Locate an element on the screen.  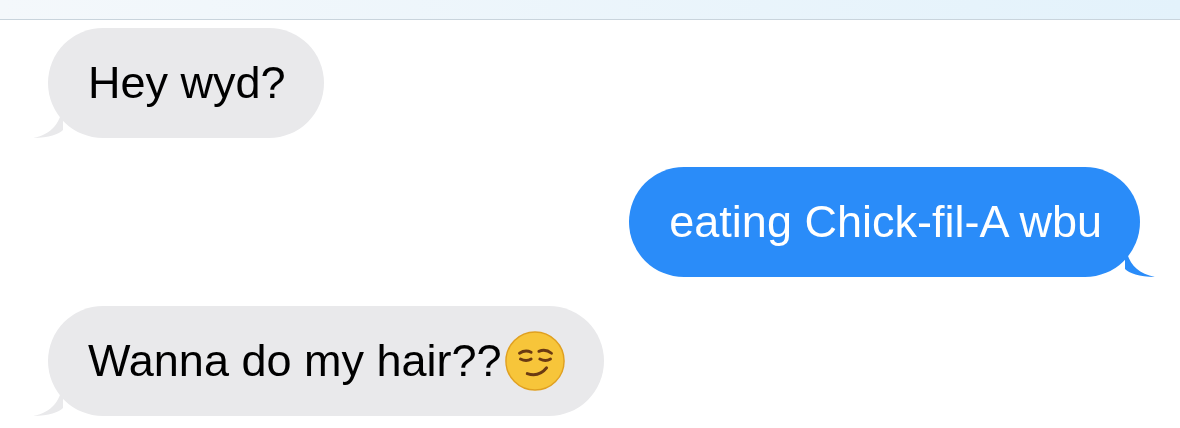
message-bubble: Wanna do my hair?? is located at coordinates (326, 361).